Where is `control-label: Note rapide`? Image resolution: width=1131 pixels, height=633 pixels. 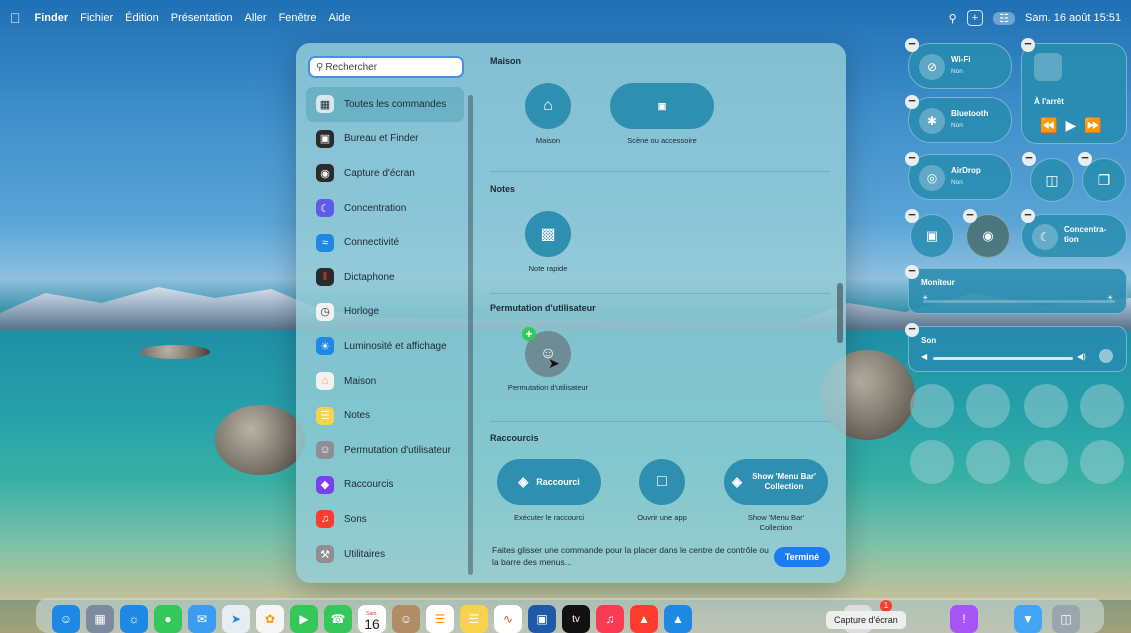 control-label: Note rapide is located at coordinates (548, 268).